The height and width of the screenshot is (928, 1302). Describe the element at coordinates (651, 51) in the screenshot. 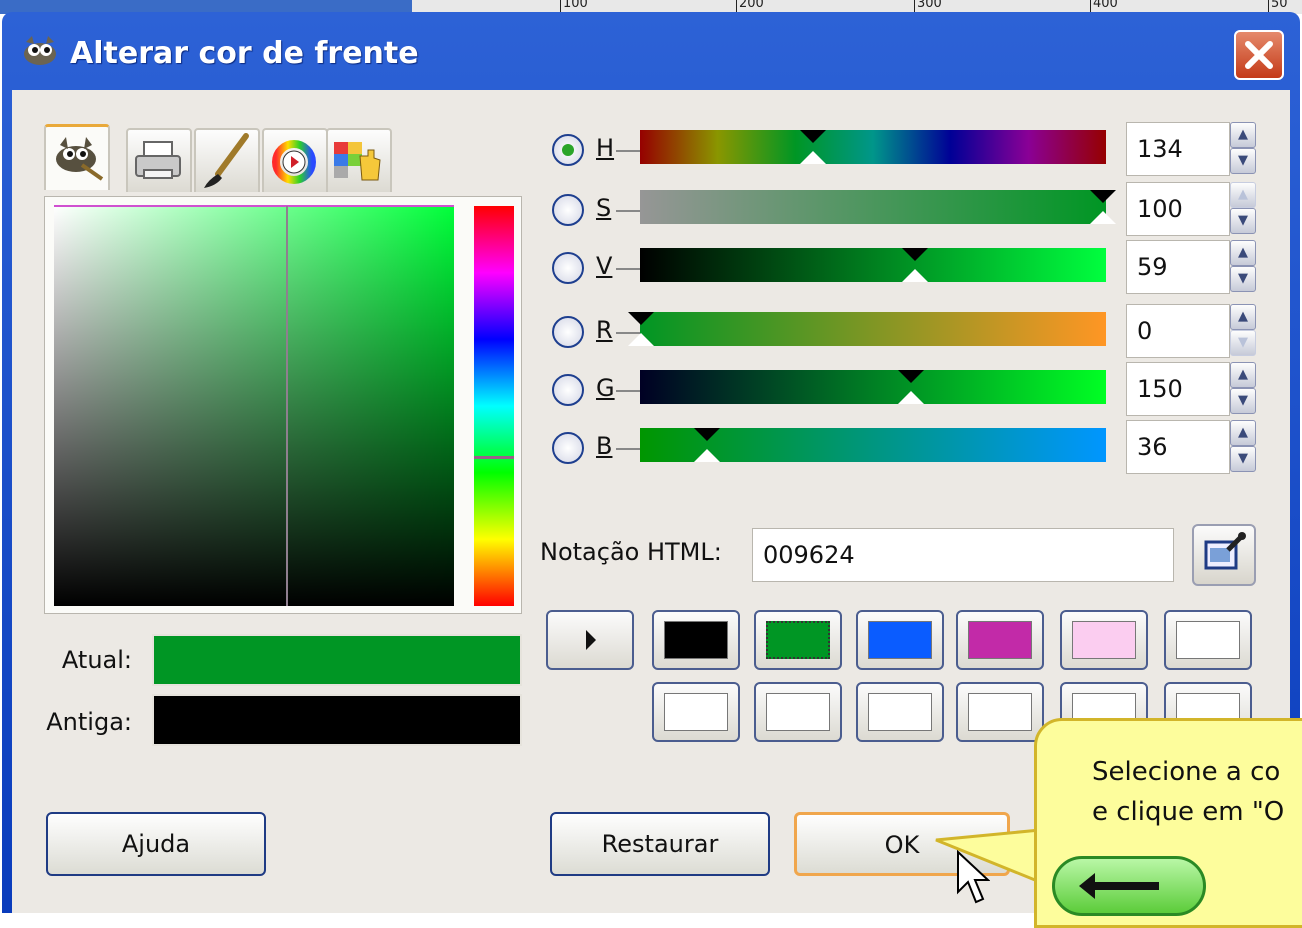

I see `title-bar: Alterar cor de frente` at that location.